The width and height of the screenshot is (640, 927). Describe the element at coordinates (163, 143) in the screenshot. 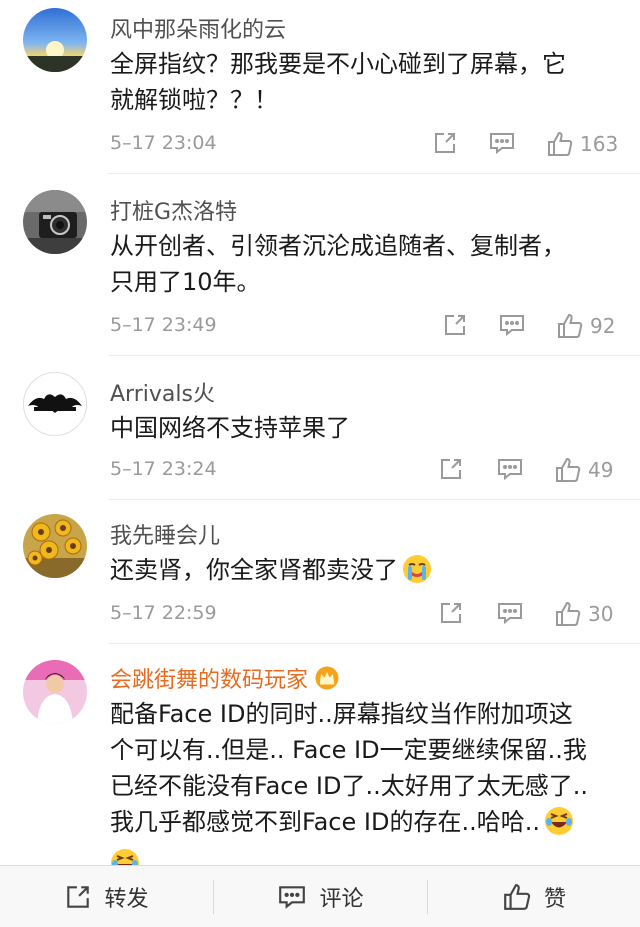

I see `comment-time: 5–17 23:04` at that location.